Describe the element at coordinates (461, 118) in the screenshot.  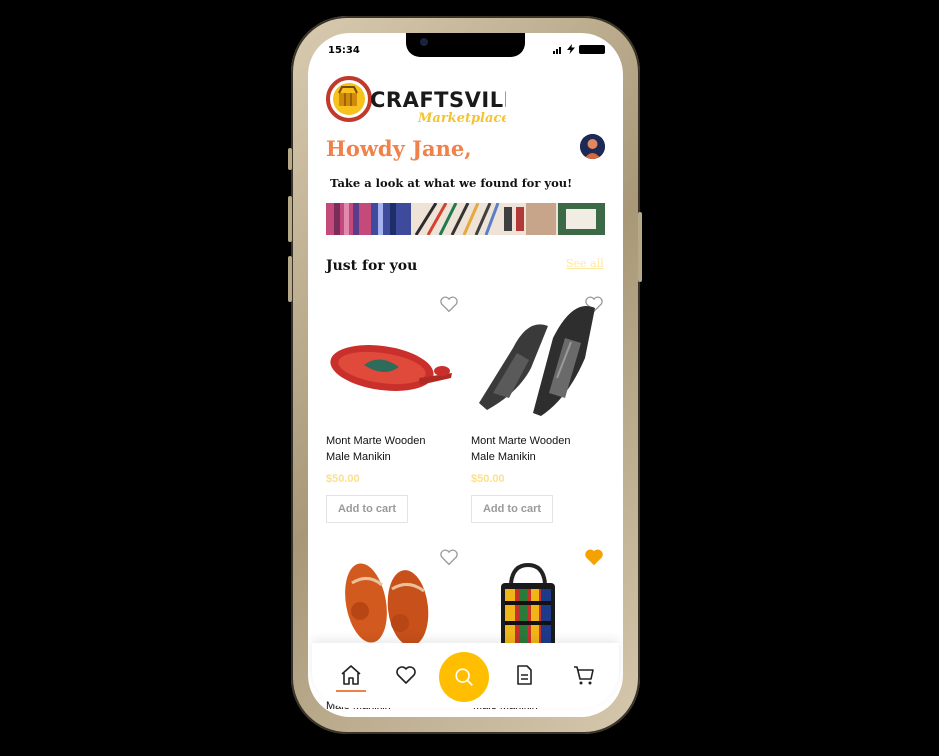
I see `svg-text: Marketplace` at that location.